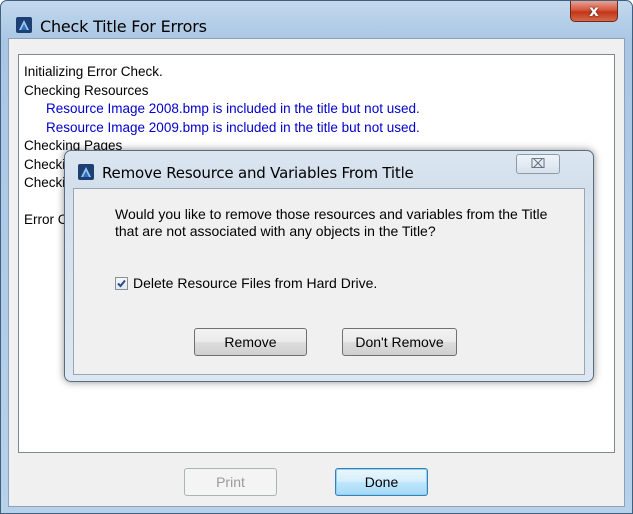  Describe the element at coordinates (93, 71) in the screenshot. I see `log-line: Initializing Error Check.` at that location.